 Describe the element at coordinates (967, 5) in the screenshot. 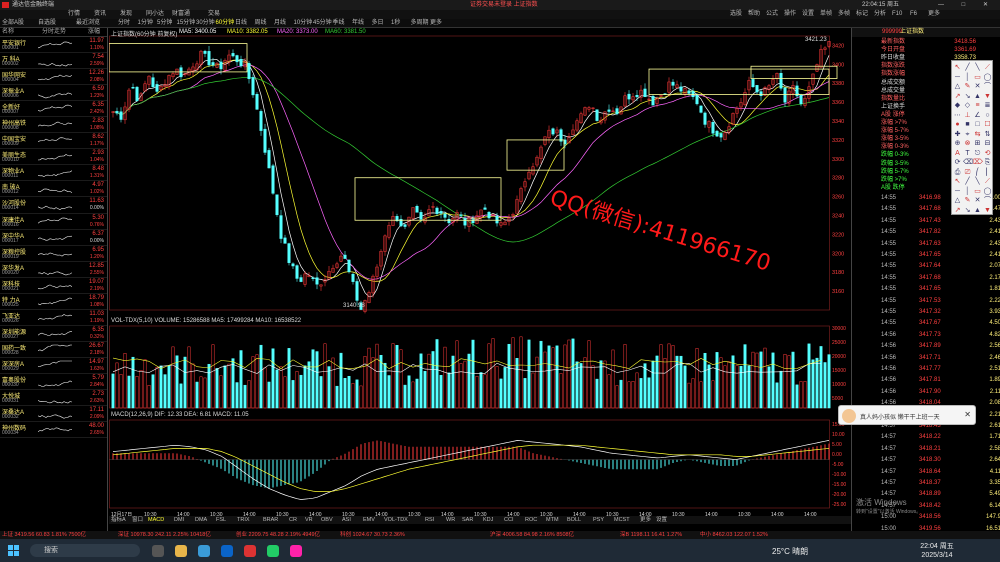

I see `window-controls: — □ ✕` at that location.